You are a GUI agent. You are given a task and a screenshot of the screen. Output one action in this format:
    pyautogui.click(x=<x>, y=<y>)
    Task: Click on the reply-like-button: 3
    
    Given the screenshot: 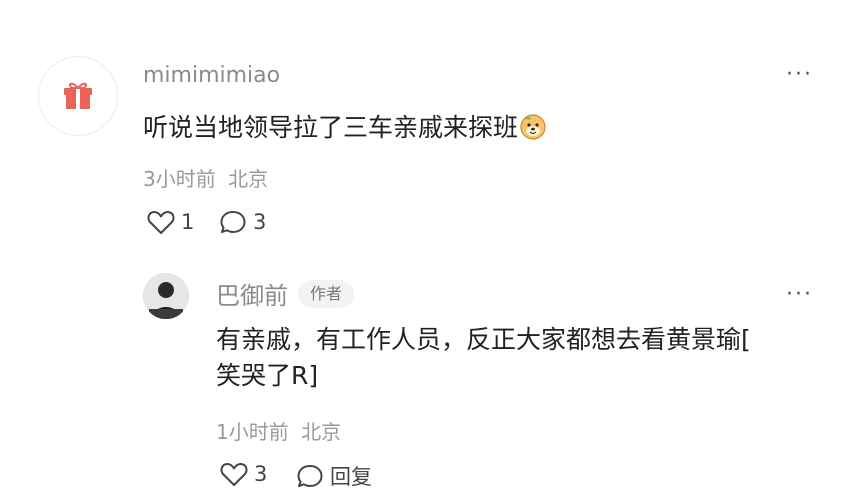 What is the action you would take?
    pyautogui.click(x=243, y=474)
    